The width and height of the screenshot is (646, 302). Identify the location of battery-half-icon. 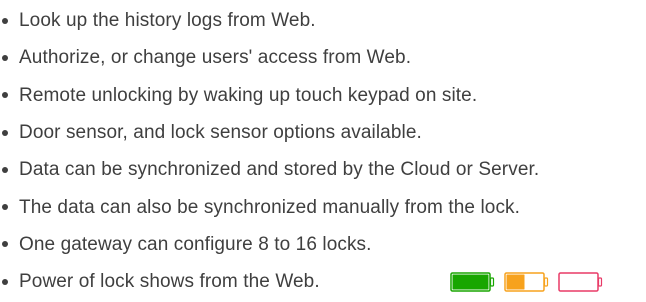
(526, 281).